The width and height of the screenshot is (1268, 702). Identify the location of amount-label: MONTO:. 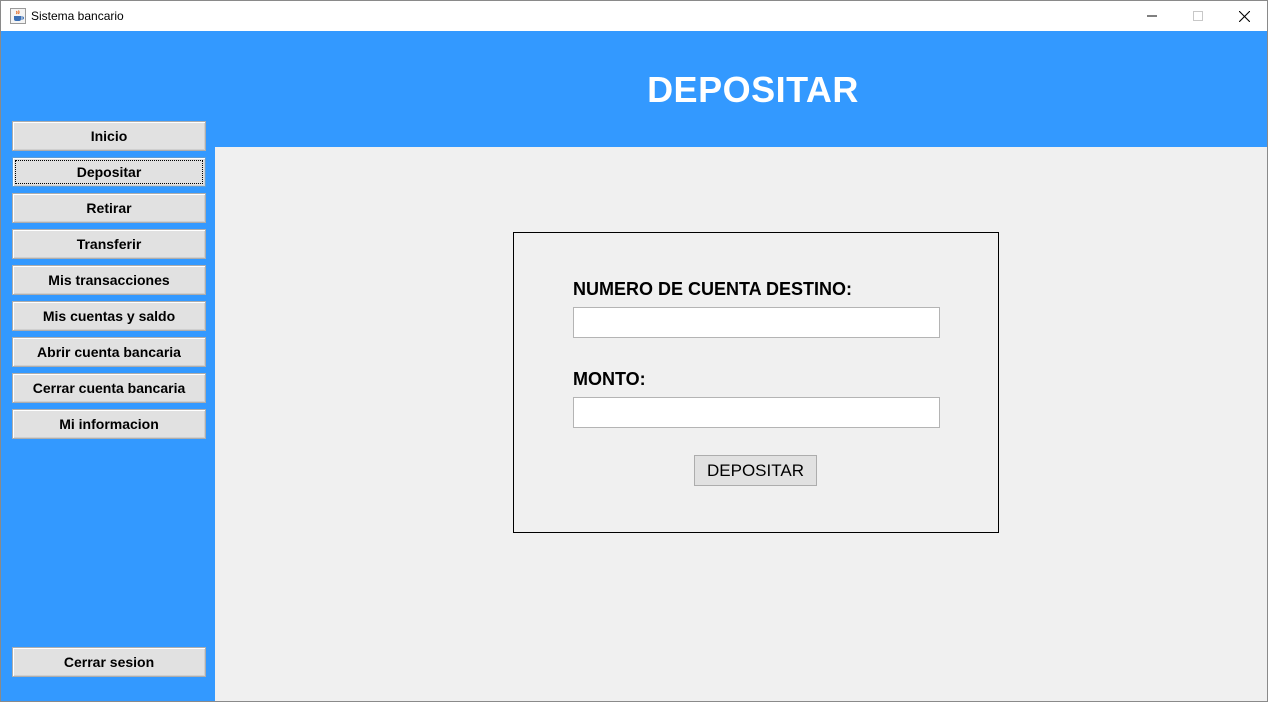
(609, 379).